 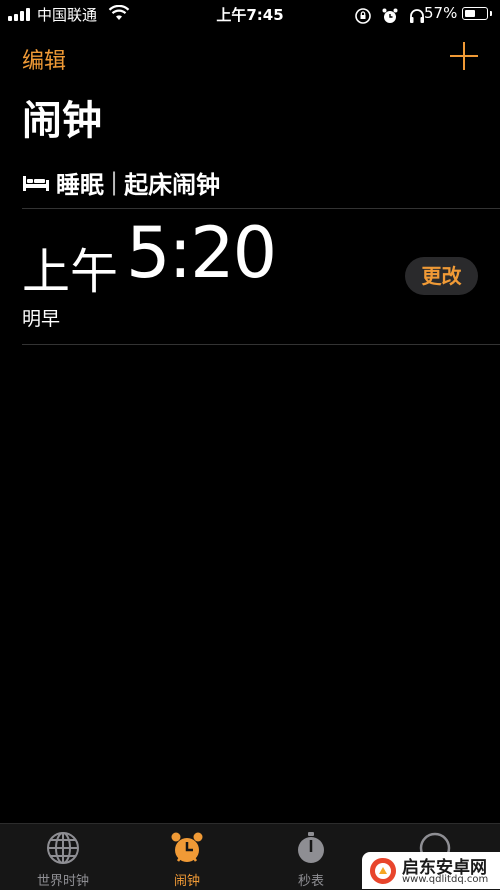 What do you see at coordinates (187, 847) in the screenshot?
I see `alarm-clock-icon` at bounding box center [187, 847].